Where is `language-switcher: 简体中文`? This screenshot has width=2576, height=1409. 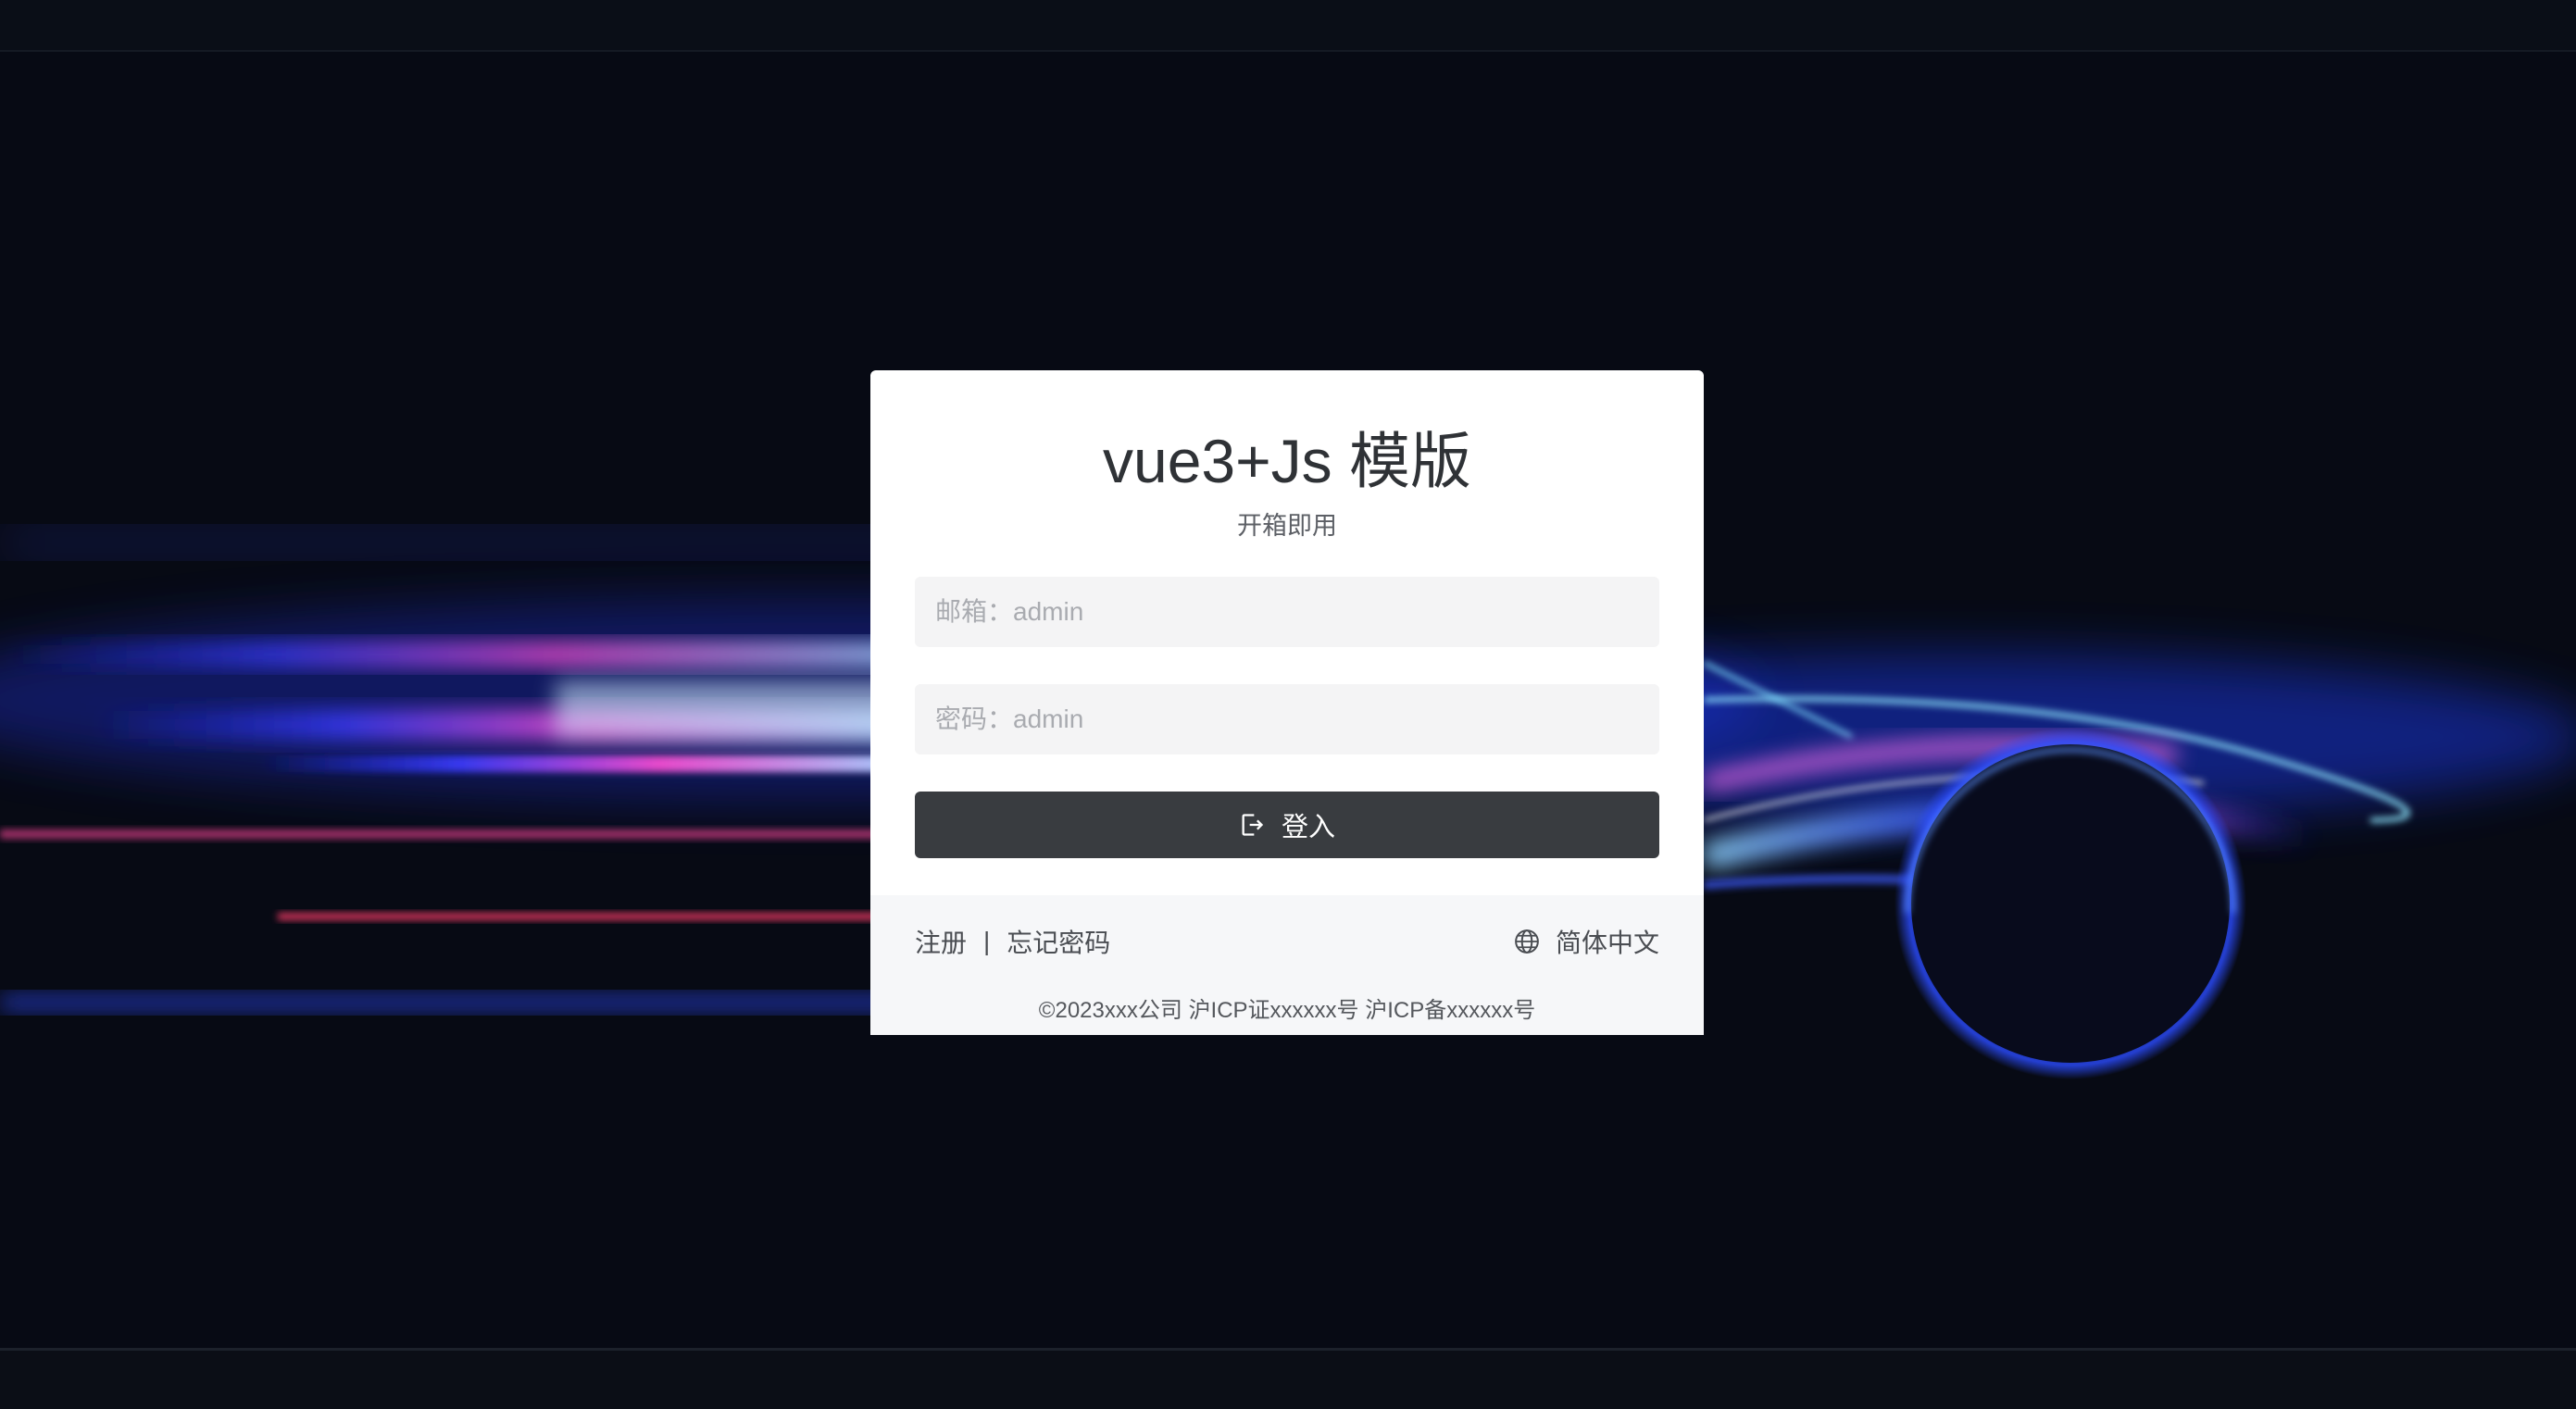
language-switcher: 简体中文 is located at coordinates (1586, 941).